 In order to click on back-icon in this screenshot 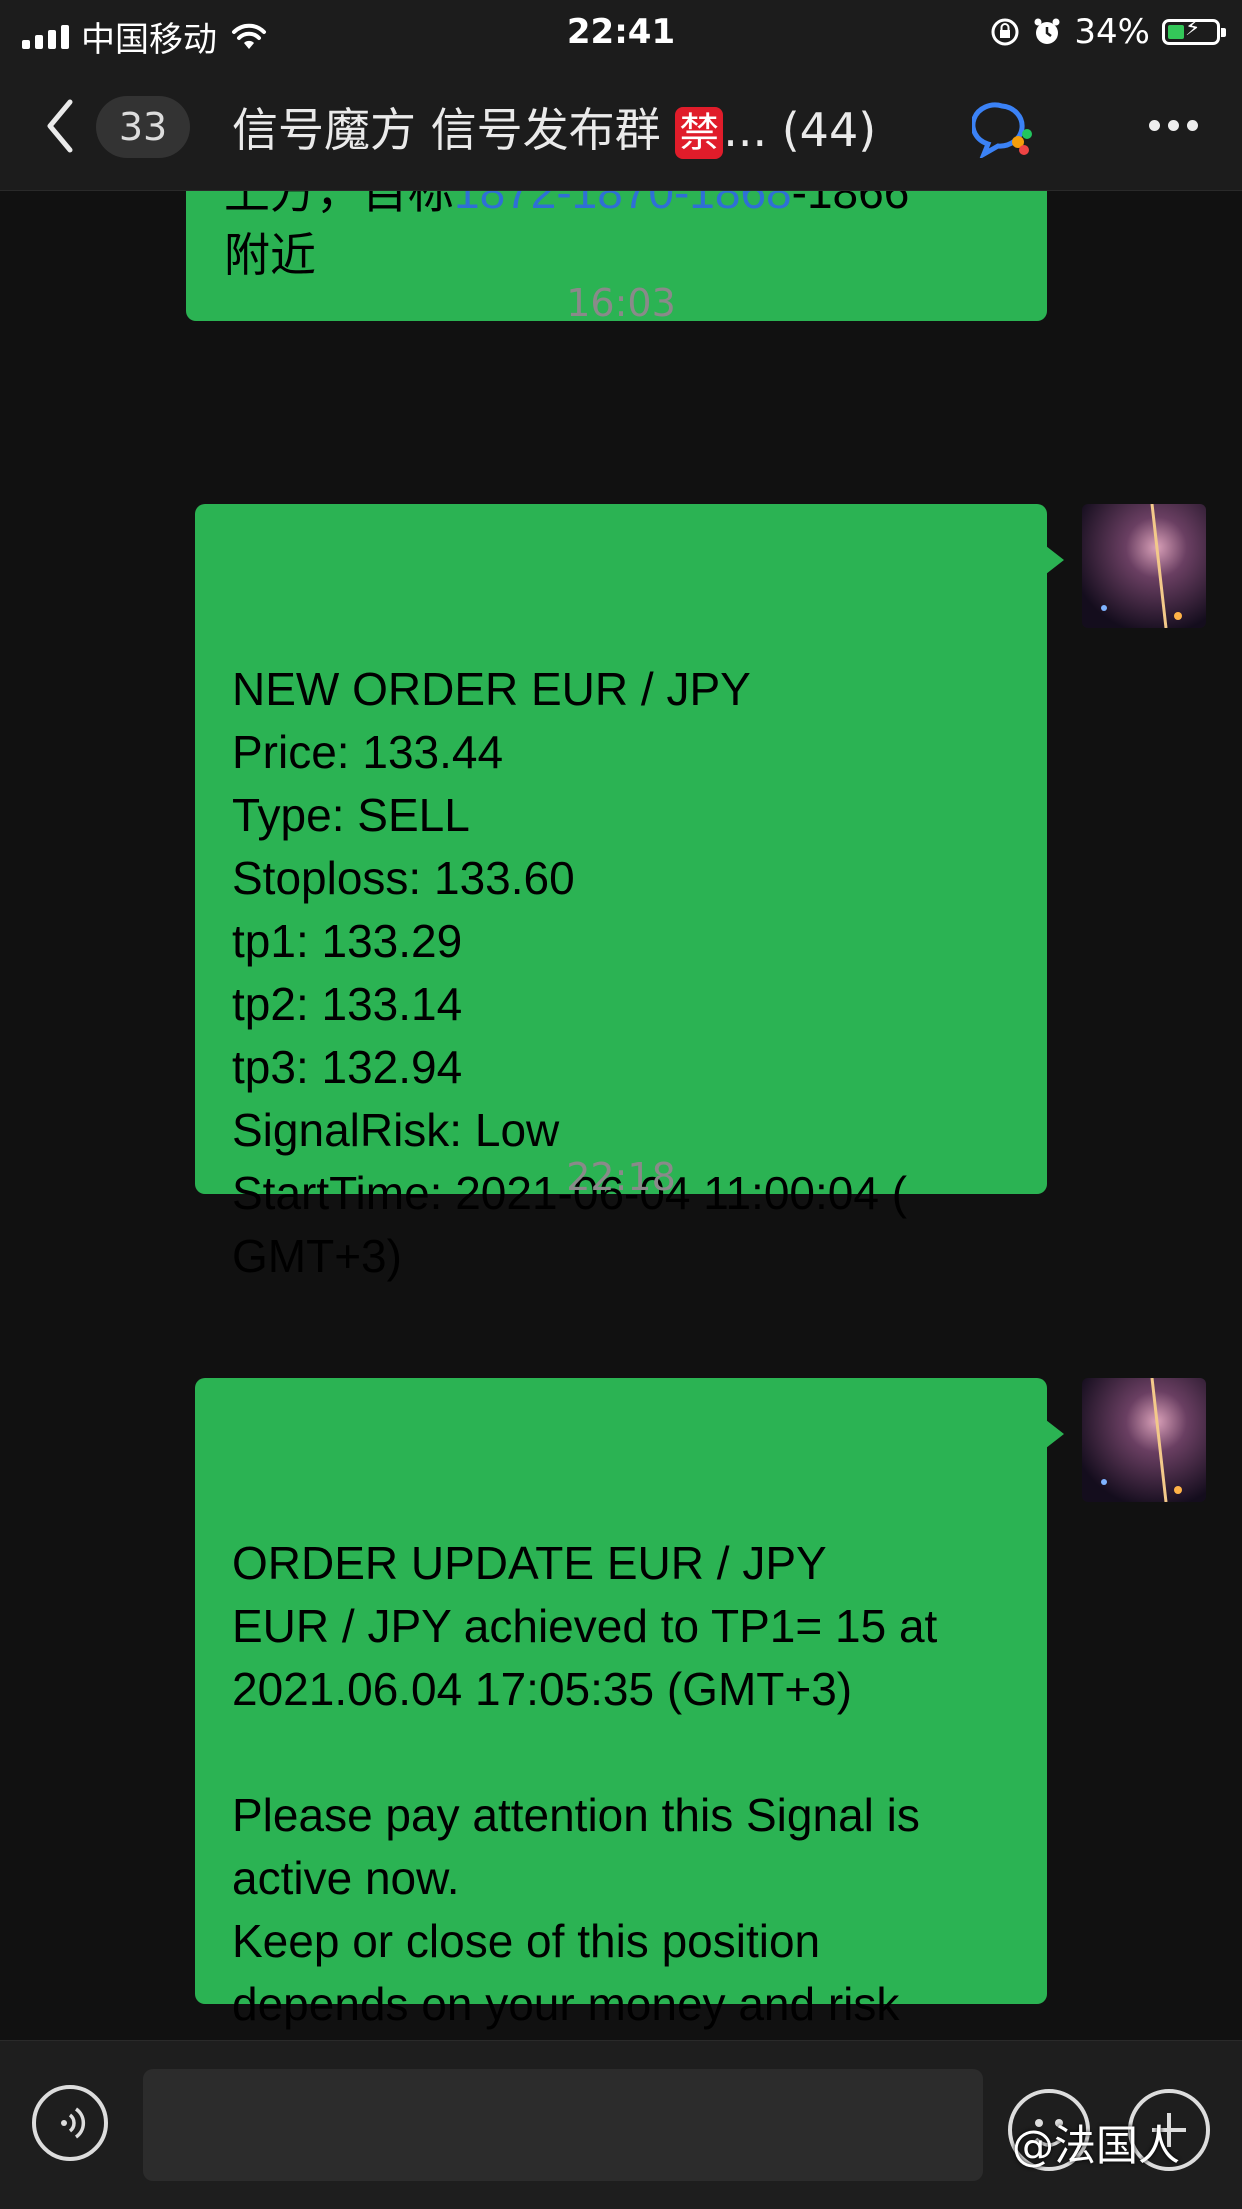, I will do `click(59, 126)`.